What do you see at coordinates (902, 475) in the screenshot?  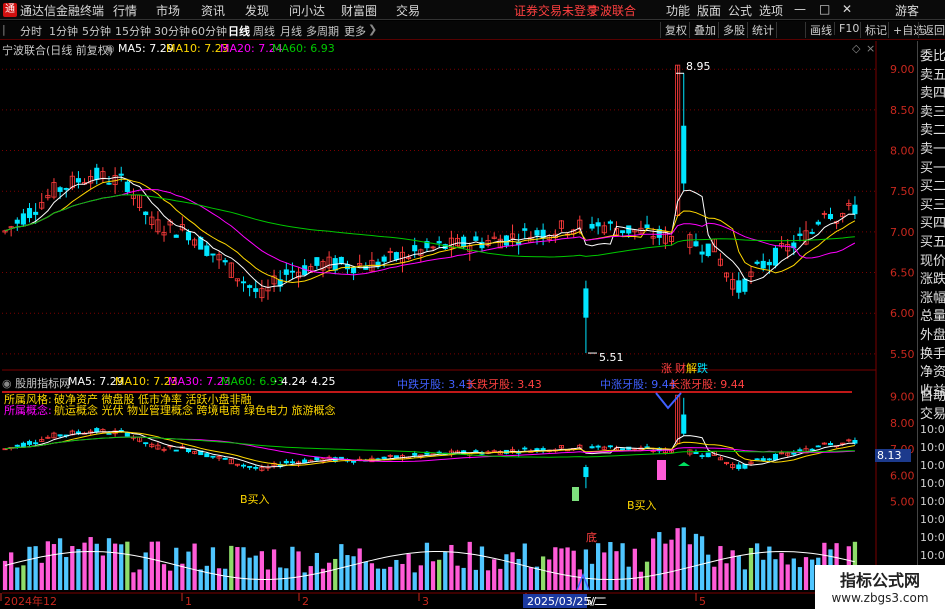 I see `sub-price-tick: 6.00` at bounding box center [902, 475].